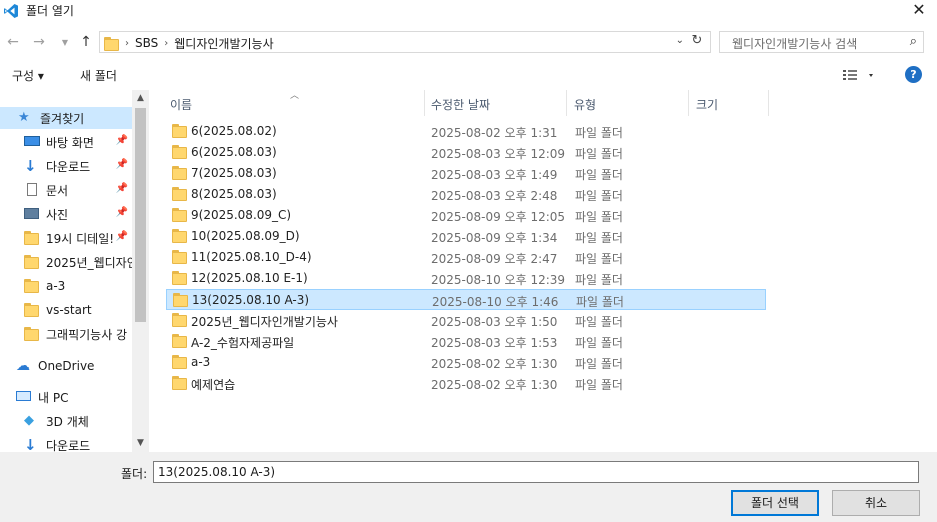 The image size is (937, 522). Describe the element at coordinates (876, 503) in the screenshot. I see `cancel-button: 취소` at that location.